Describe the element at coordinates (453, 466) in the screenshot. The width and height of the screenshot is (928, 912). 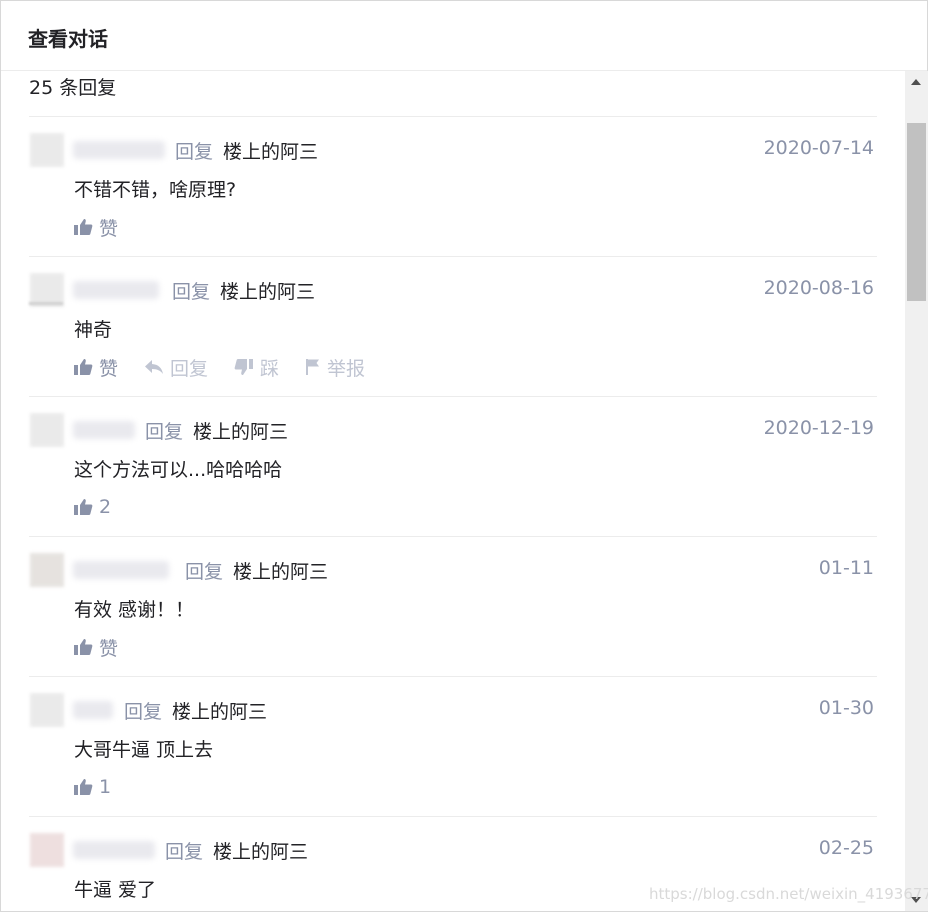
I see `list-item: 回复 楼上的阿三 2020-12-19 这个方法可以...哈哈哈哈 2` at that location.